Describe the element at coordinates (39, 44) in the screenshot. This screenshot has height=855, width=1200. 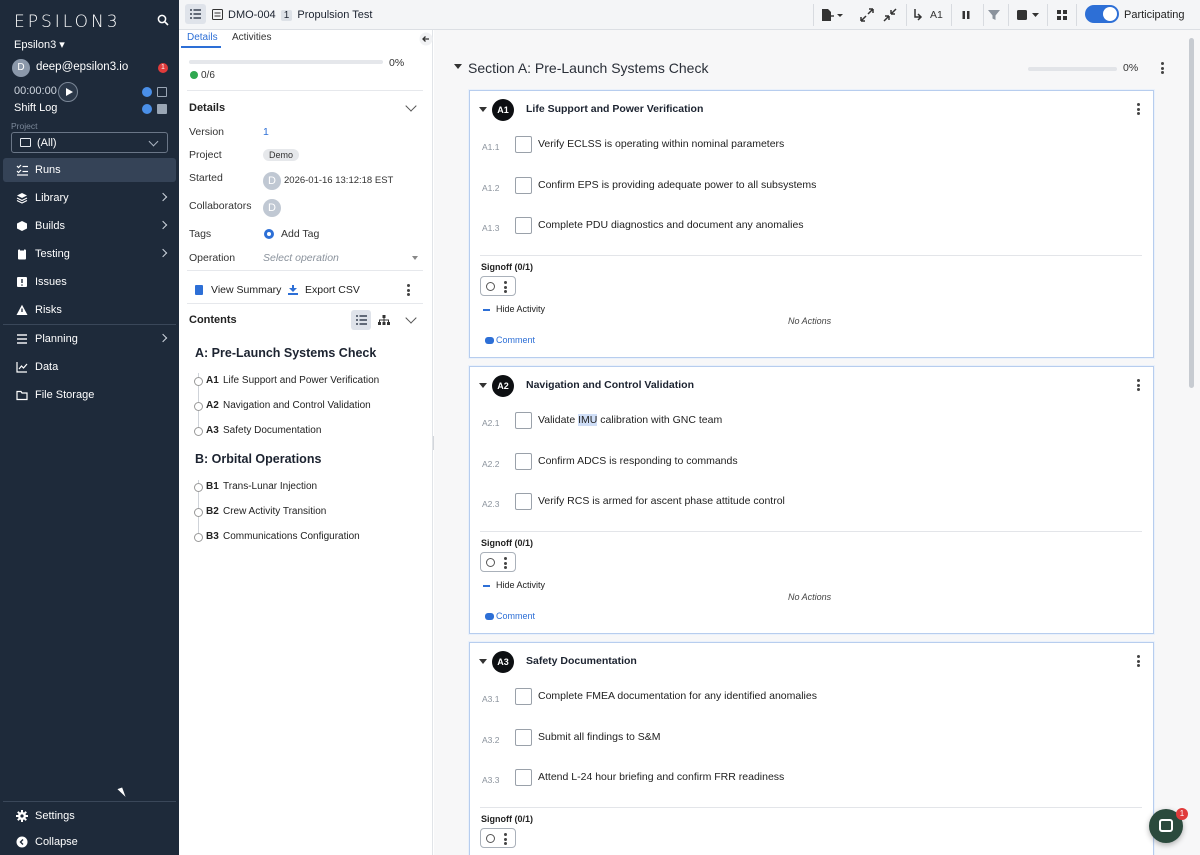
I see `org-switcher: Epsilon3 ▾` at that location.